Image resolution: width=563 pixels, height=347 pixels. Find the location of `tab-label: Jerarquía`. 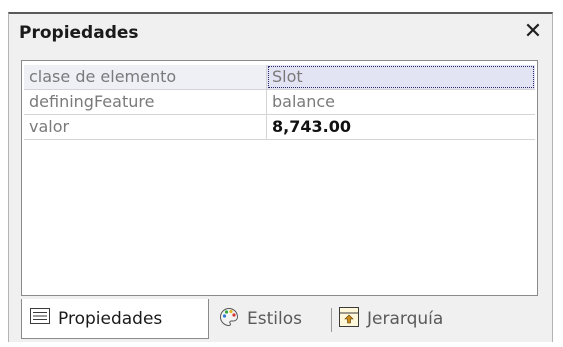

tab-label: Jerarquía is located at coordinates (405, 319).